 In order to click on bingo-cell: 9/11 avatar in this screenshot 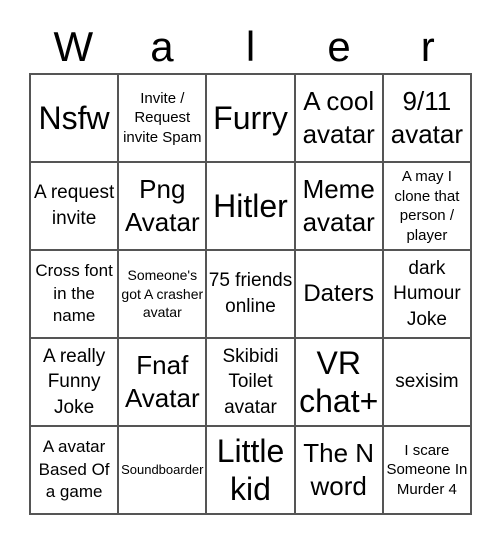, I will do `click(426, 118)`.